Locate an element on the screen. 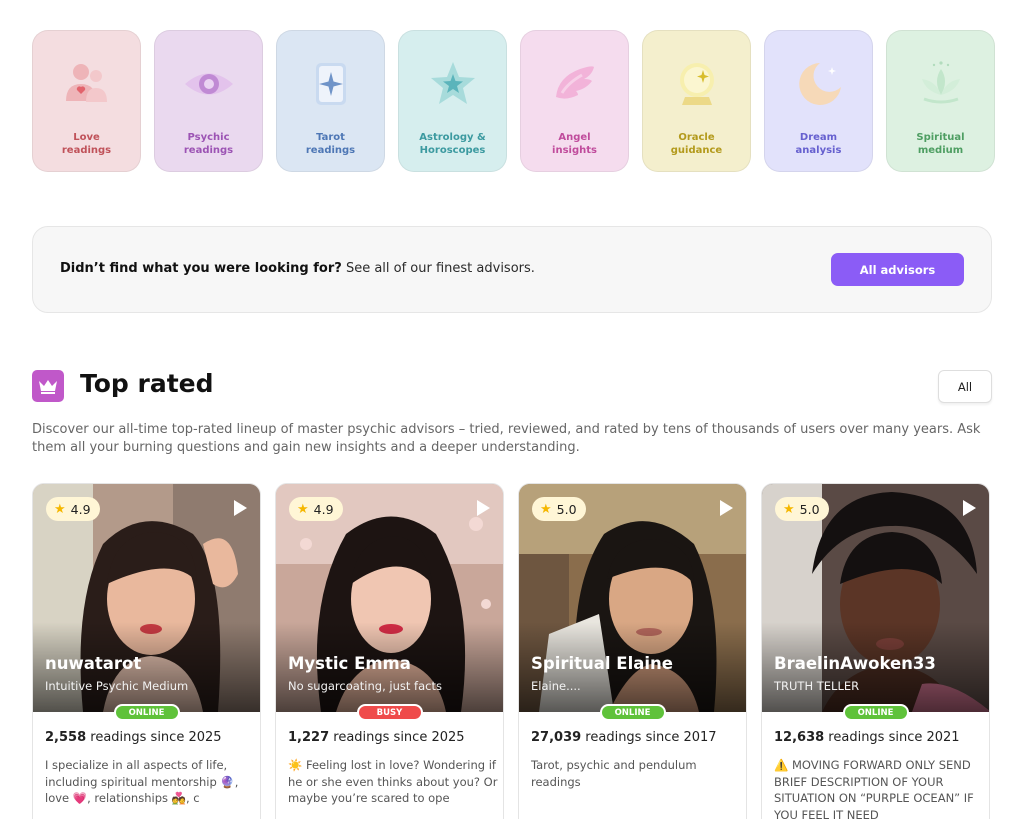 The width and height of the screenshot is (1021, 819). couple-heart-icon is located at coordinates (87, 84).